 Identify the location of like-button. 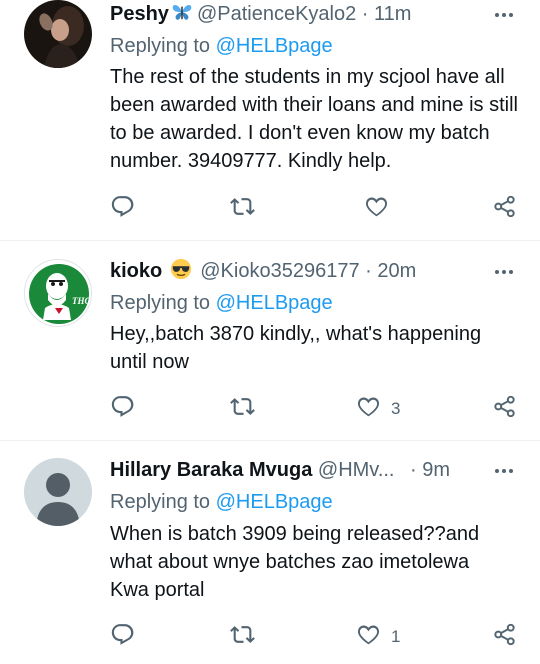
(381, 209).